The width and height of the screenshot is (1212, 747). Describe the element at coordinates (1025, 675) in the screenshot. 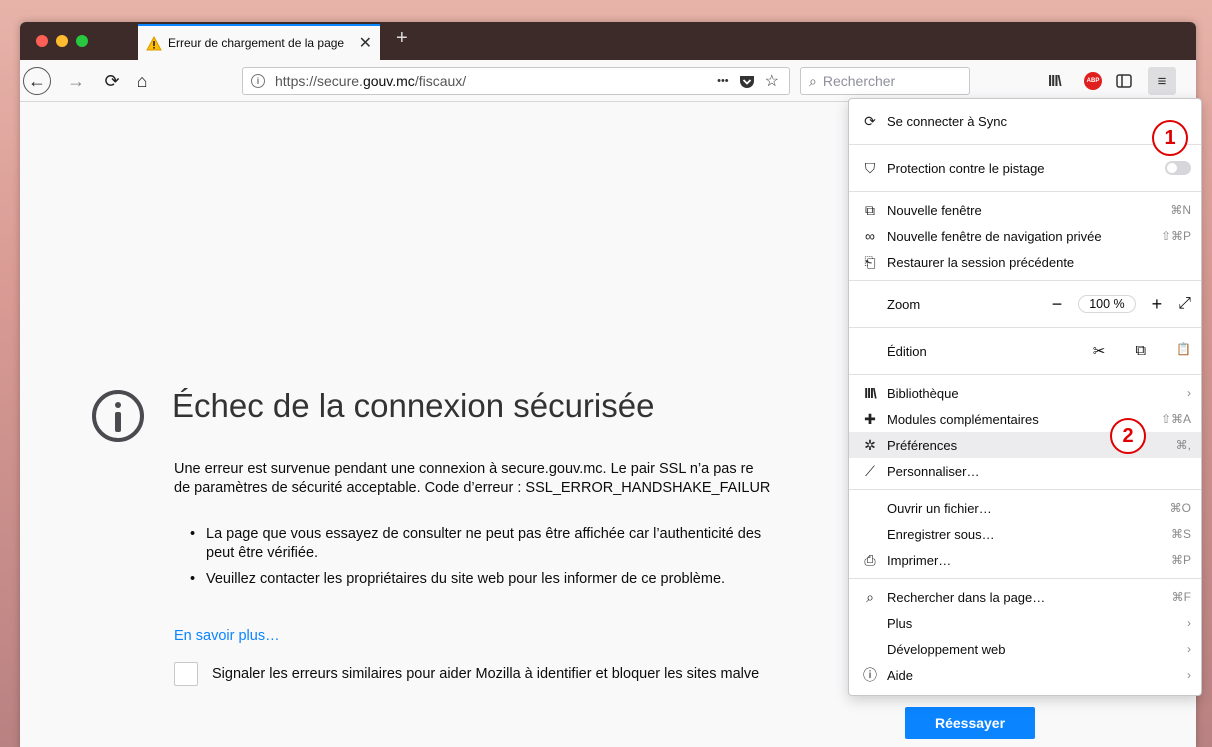

I see `menu-item-help: ⓘ Aide ›` at that location.